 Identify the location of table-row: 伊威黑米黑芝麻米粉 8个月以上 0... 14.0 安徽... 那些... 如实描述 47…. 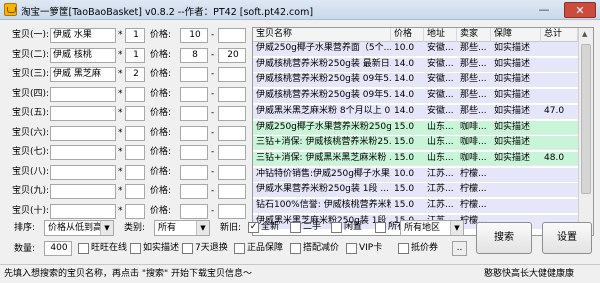
(423, 111).